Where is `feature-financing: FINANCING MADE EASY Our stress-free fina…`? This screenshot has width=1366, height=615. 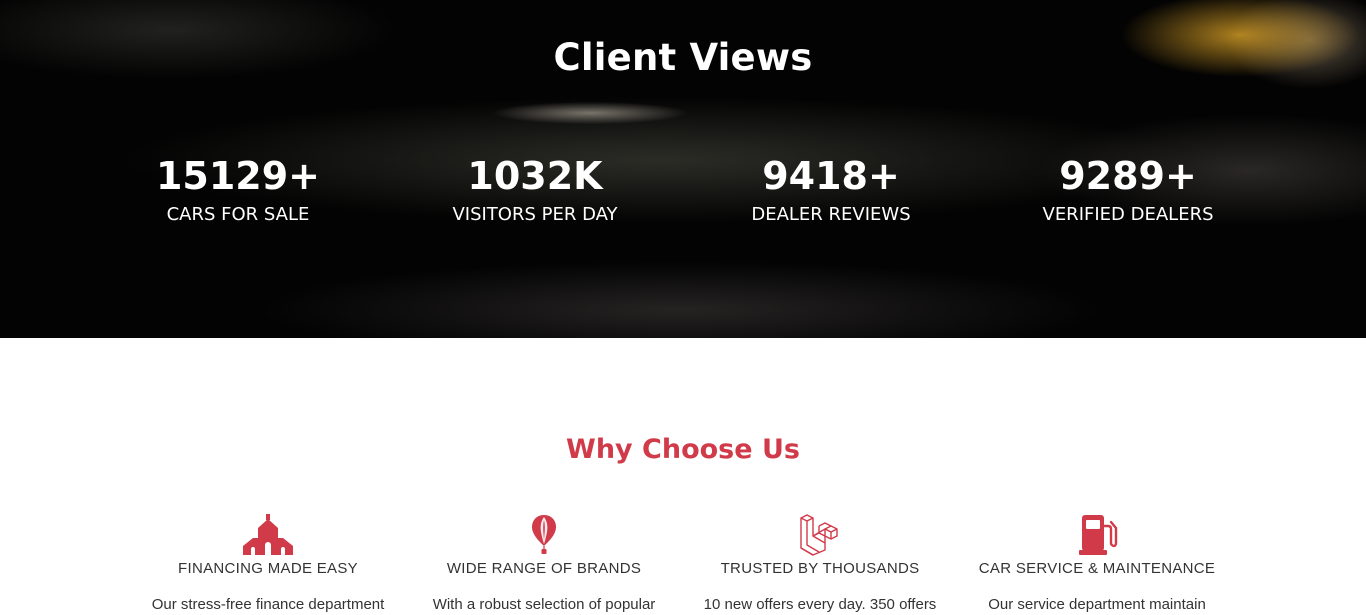
feature-financing: FINANCING MADE EASY Our stress-free fina… is located at coordinates (268, 563).